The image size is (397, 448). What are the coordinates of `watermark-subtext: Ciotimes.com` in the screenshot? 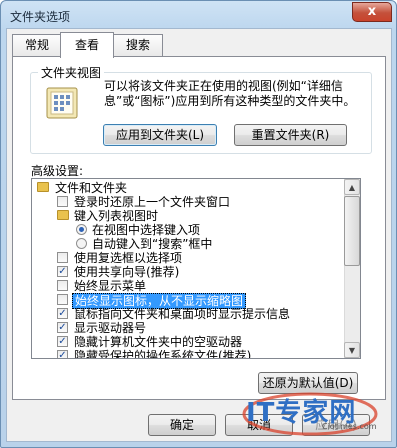 It's located at (349, 426).